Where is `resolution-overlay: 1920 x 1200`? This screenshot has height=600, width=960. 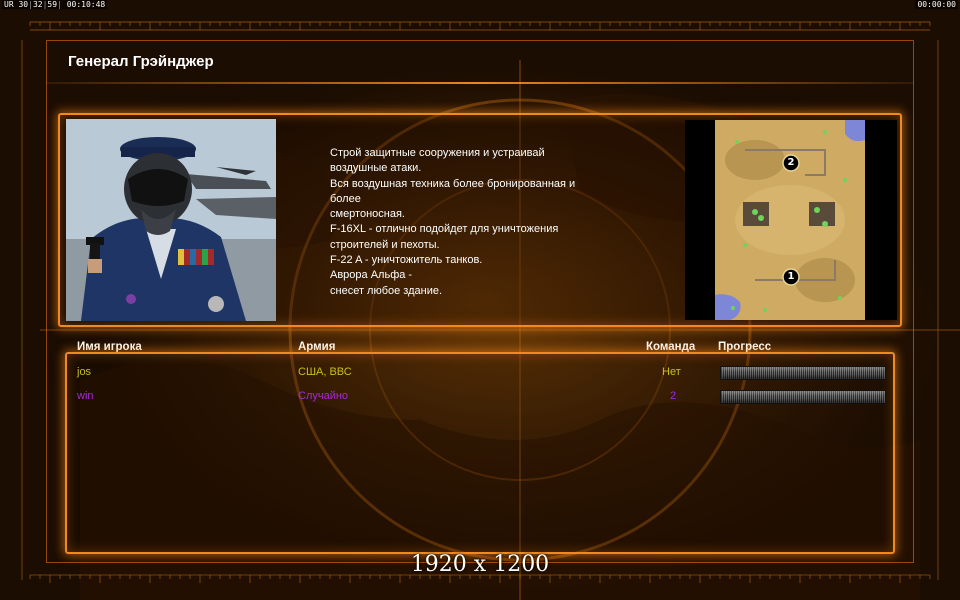 resolution-overlay: 1920 x 1200 is located at coordinates (480, 564).